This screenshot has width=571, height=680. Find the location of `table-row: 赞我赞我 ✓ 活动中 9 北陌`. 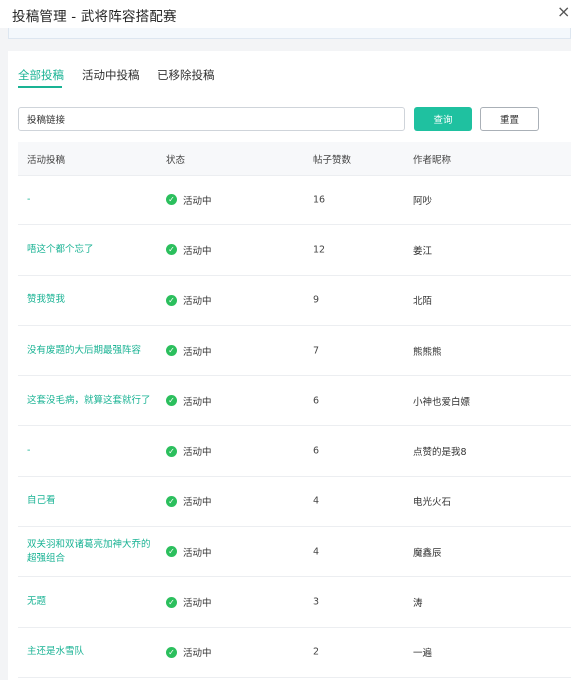

table-row: 赞我赞我 ✓ 活动中 9 北陌 is located at coordinates (294, 301).